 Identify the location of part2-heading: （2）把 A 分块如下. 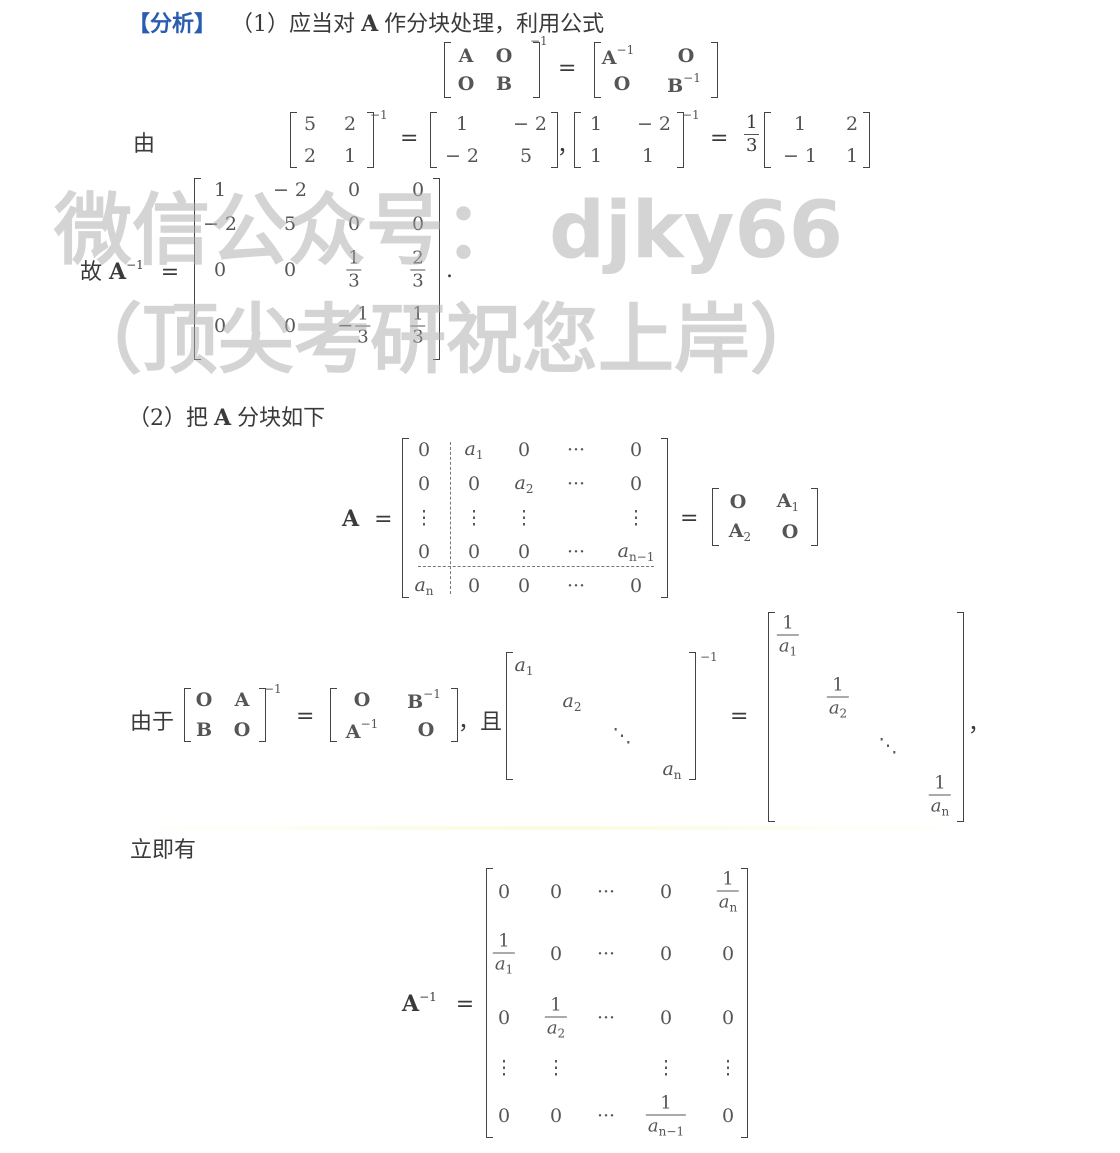
(226, 416).